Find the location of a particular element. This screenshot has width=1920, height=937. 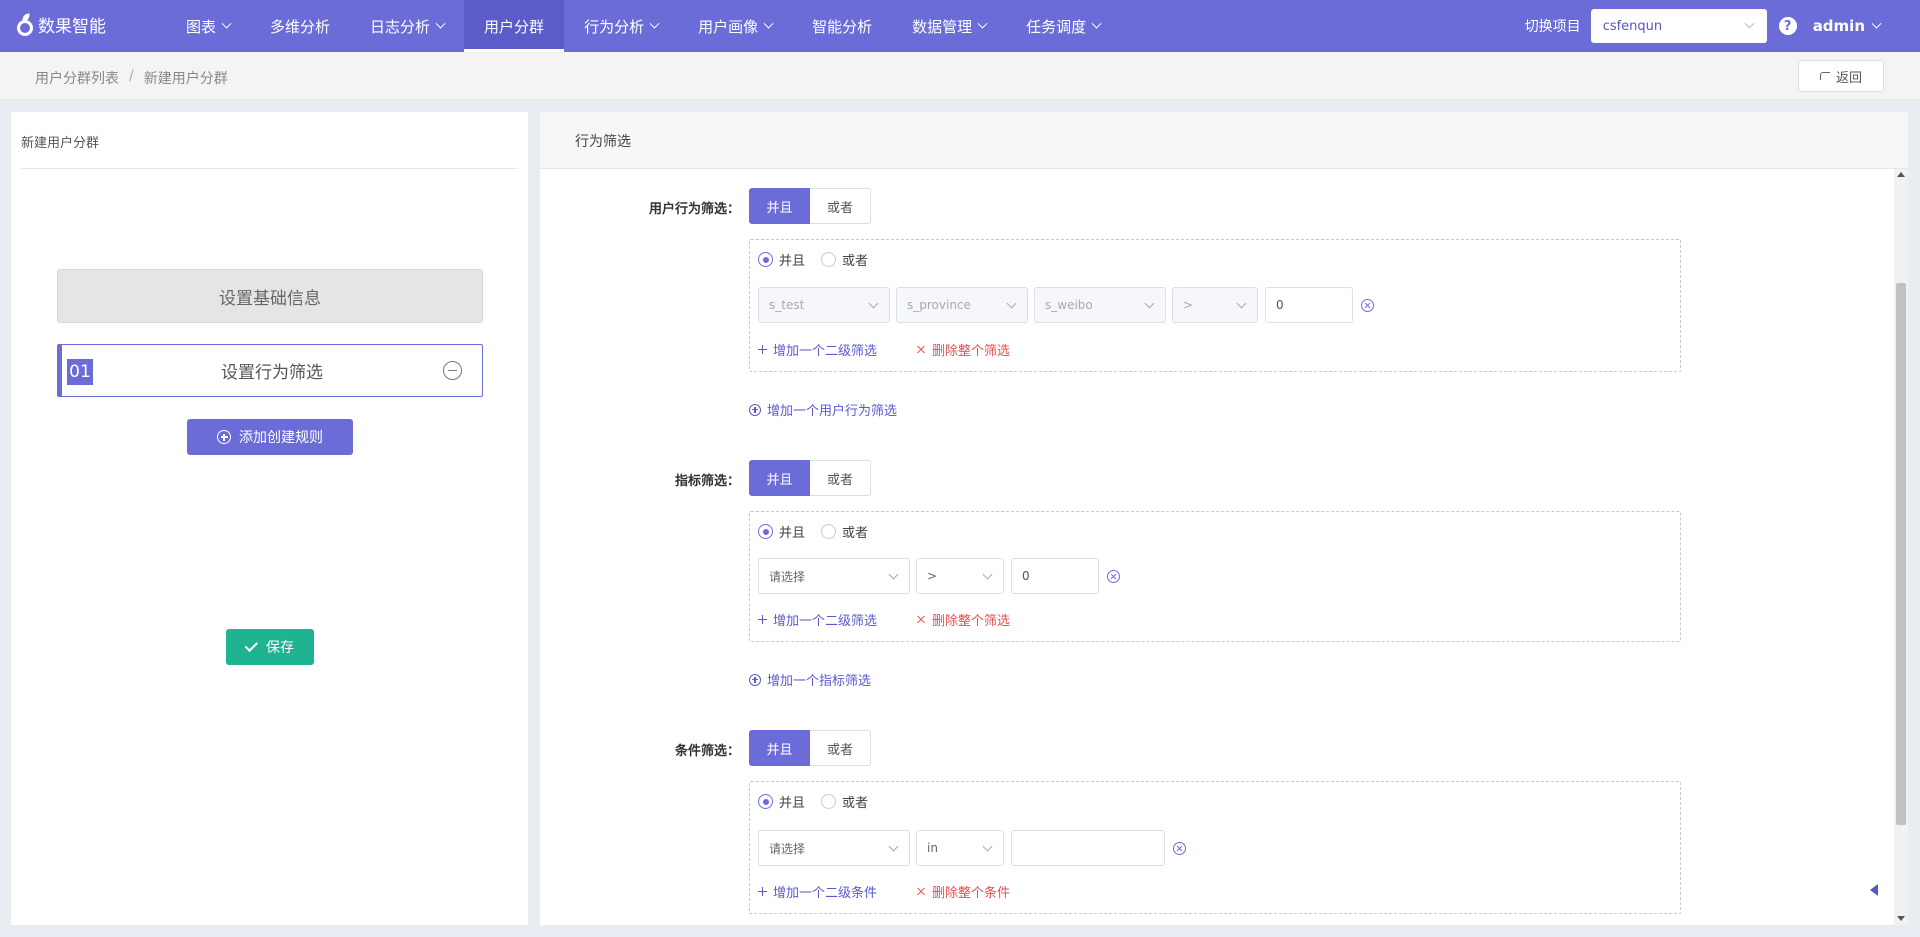

step-behavior-filter: 01 设置行为筛选 is located at coordinates (270, 370).